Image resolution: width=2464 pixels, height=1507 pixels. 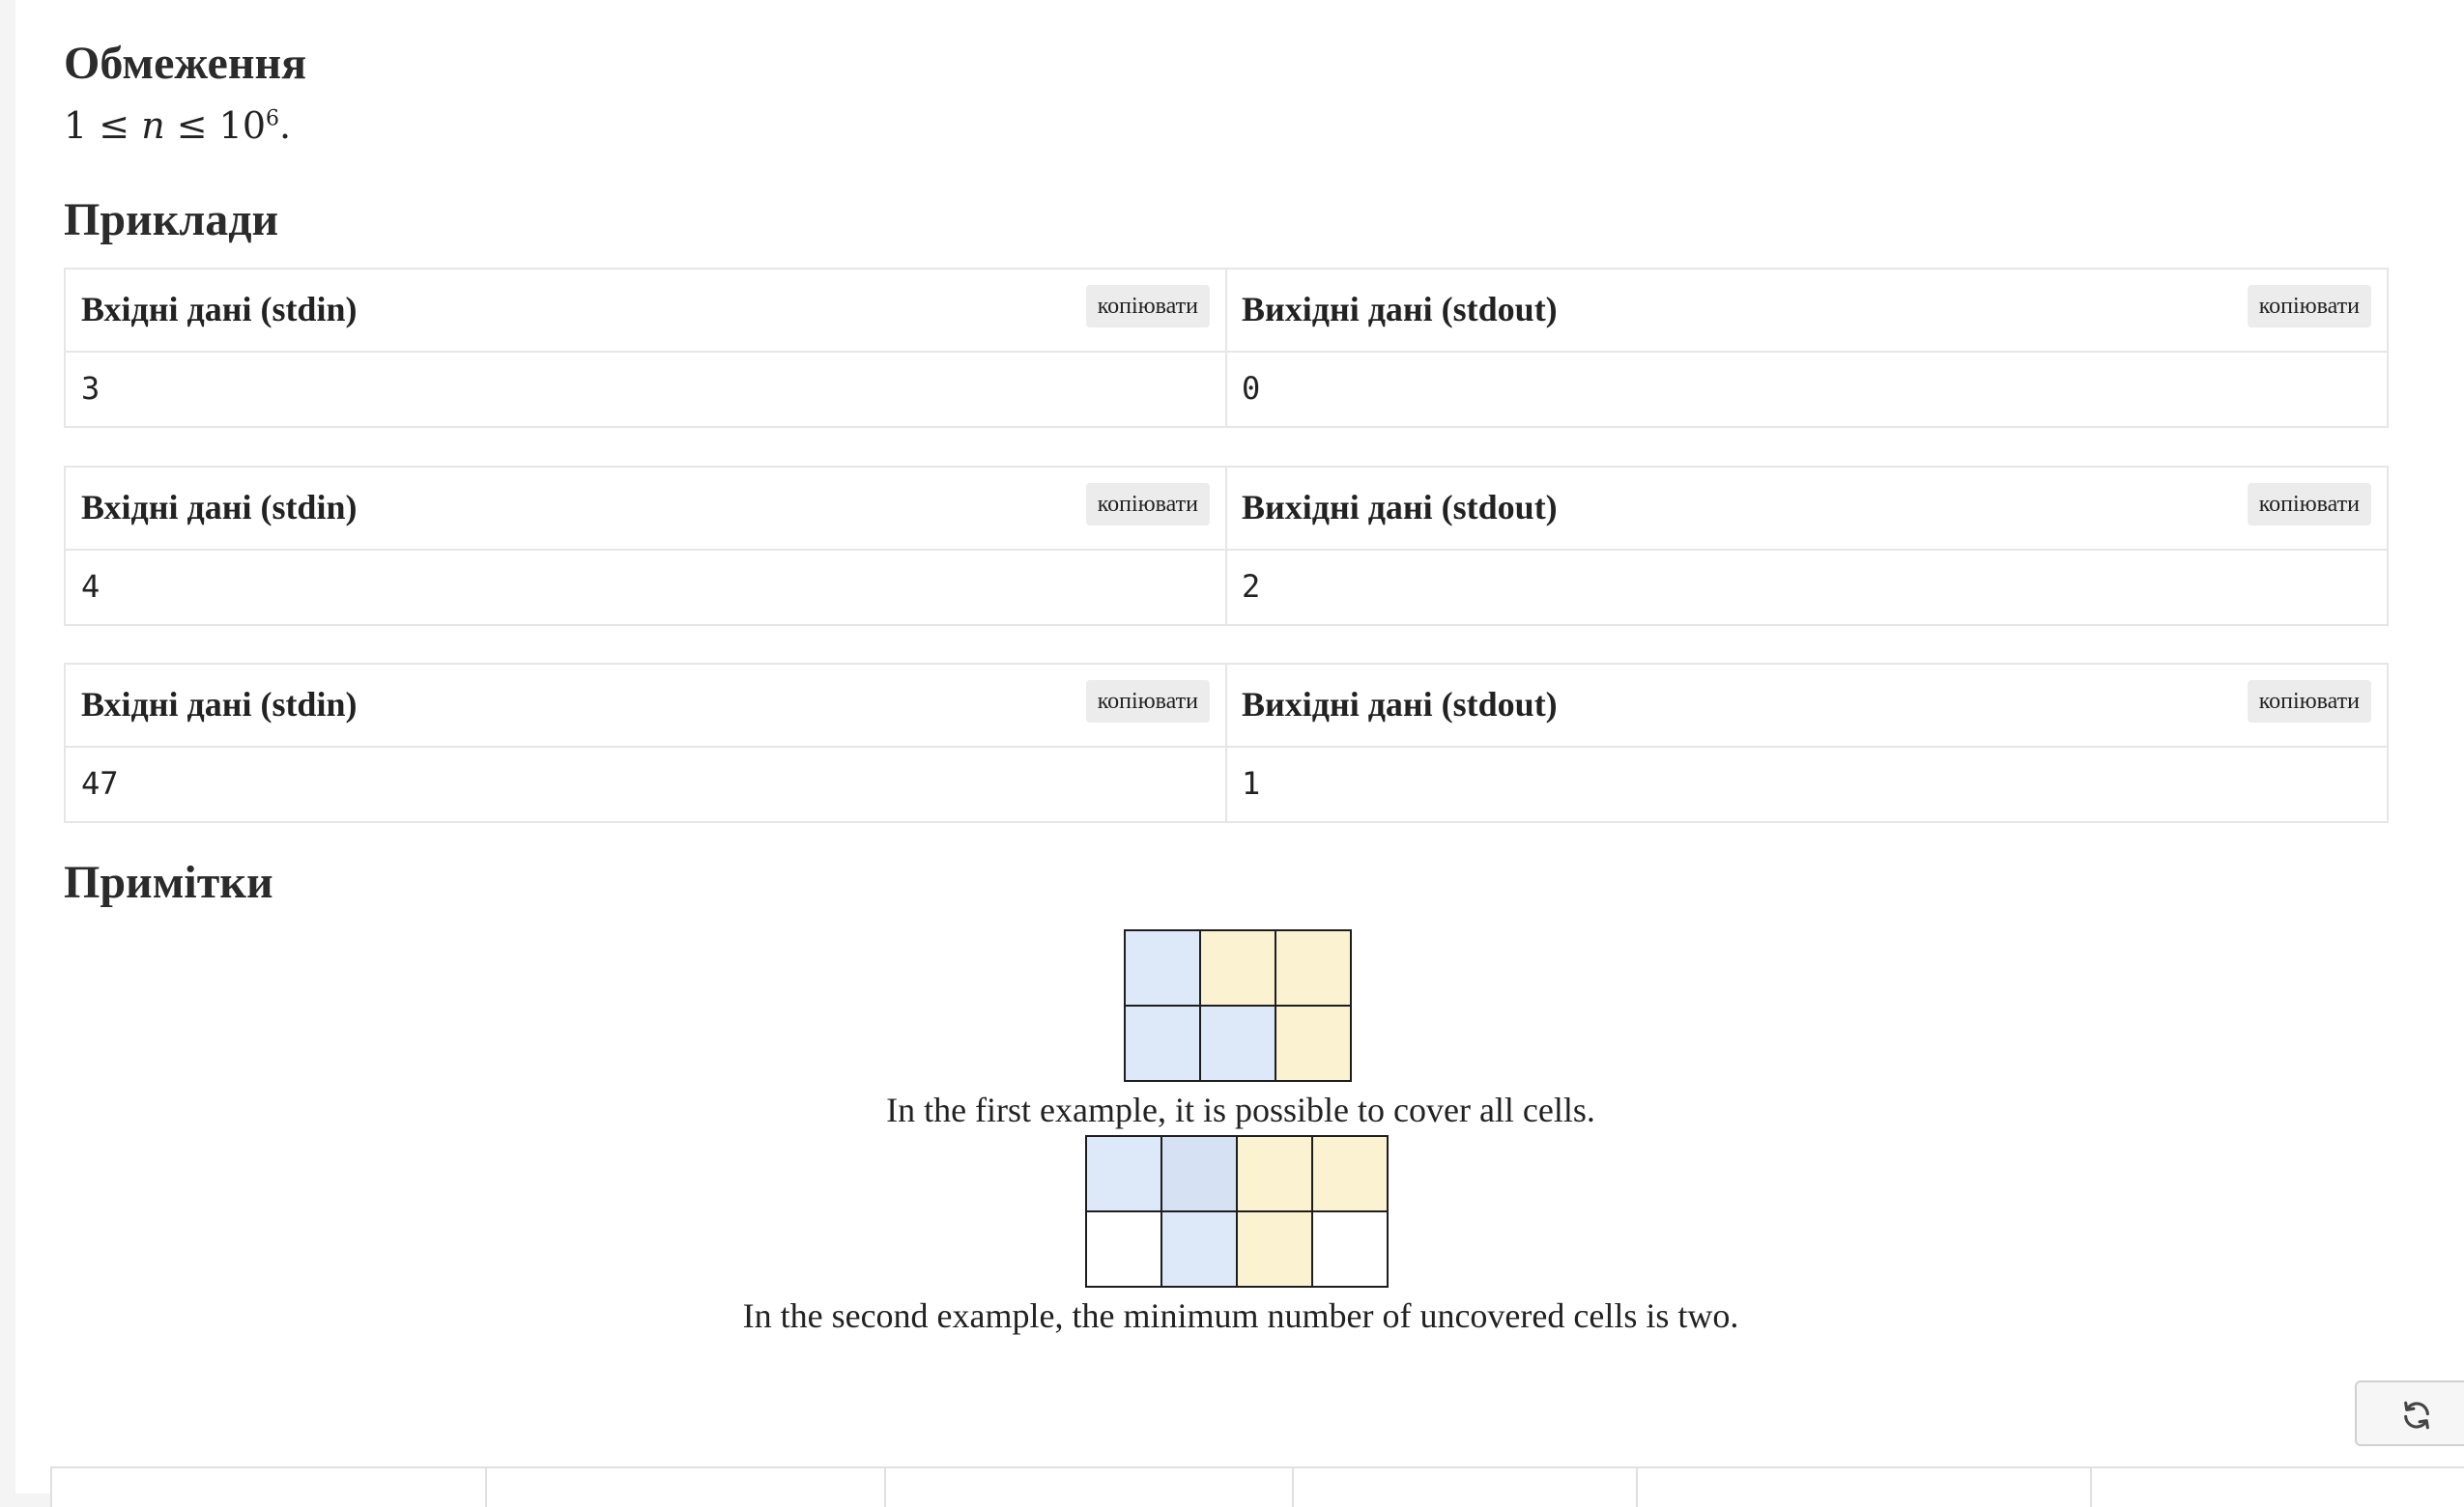 I want to click on example-input-panel: Вхідні дані (stdin) копіювати 4, so click(x=646, y=546).